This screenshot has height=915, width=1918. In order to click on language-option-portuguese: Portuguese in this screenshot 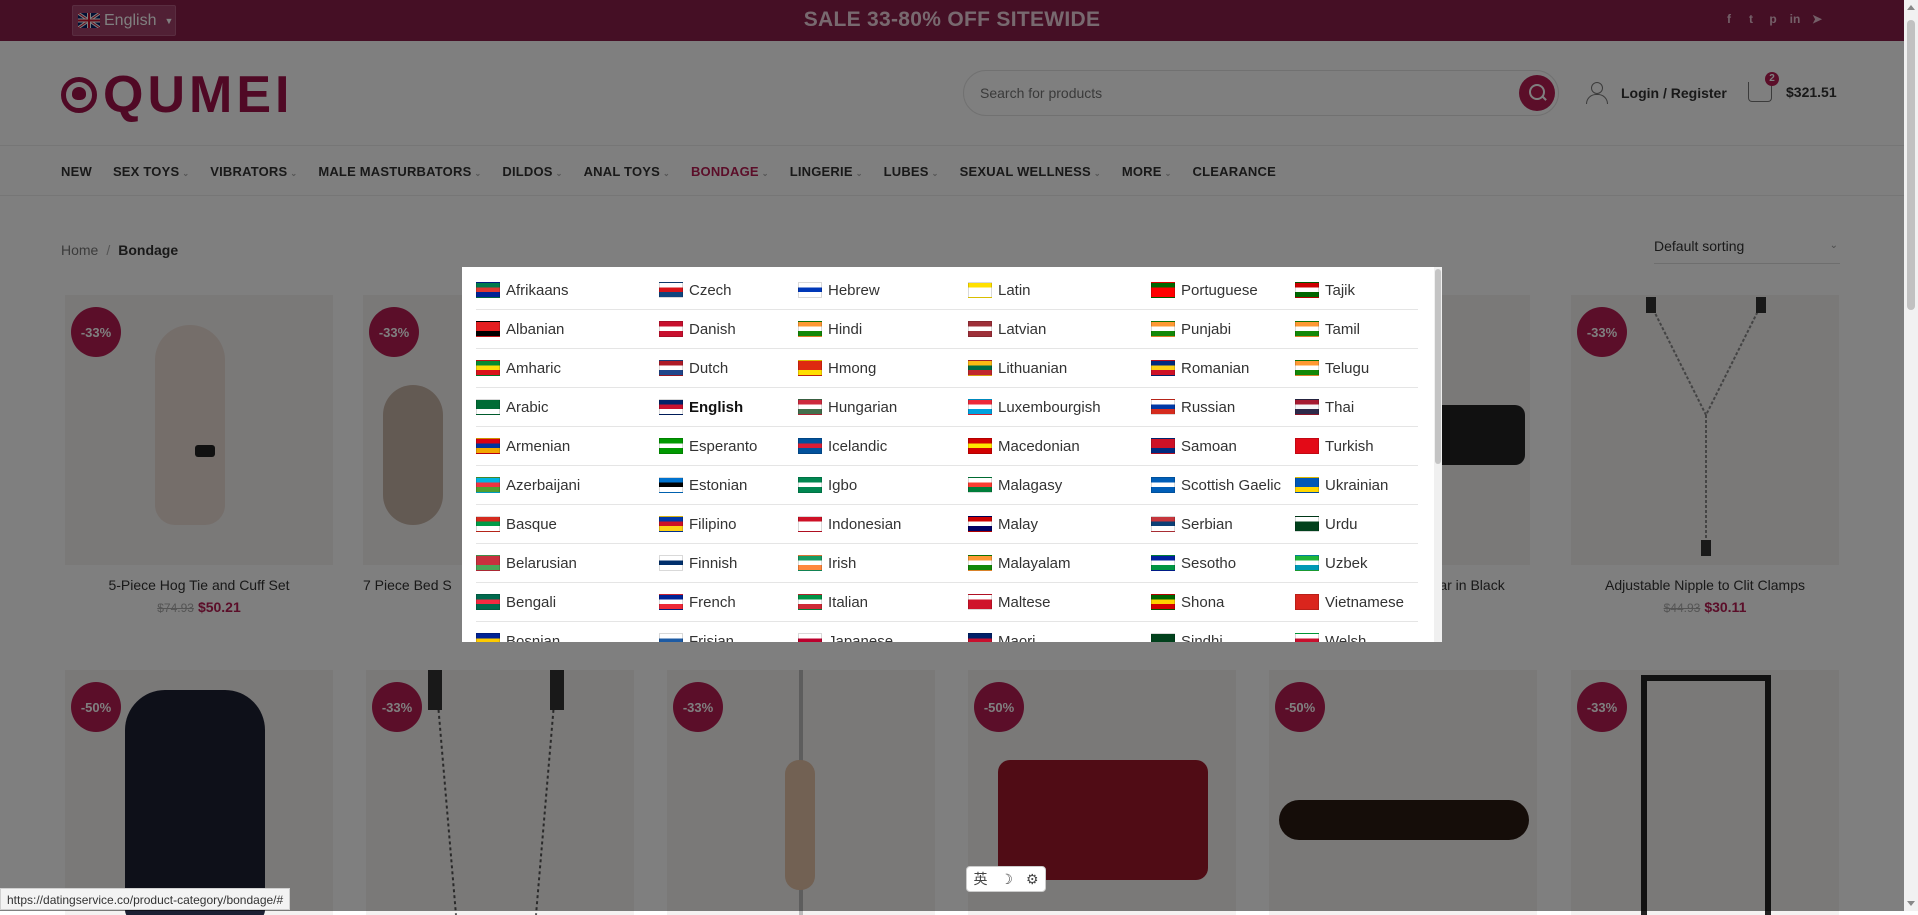, I will do `click(1223, 290)`.